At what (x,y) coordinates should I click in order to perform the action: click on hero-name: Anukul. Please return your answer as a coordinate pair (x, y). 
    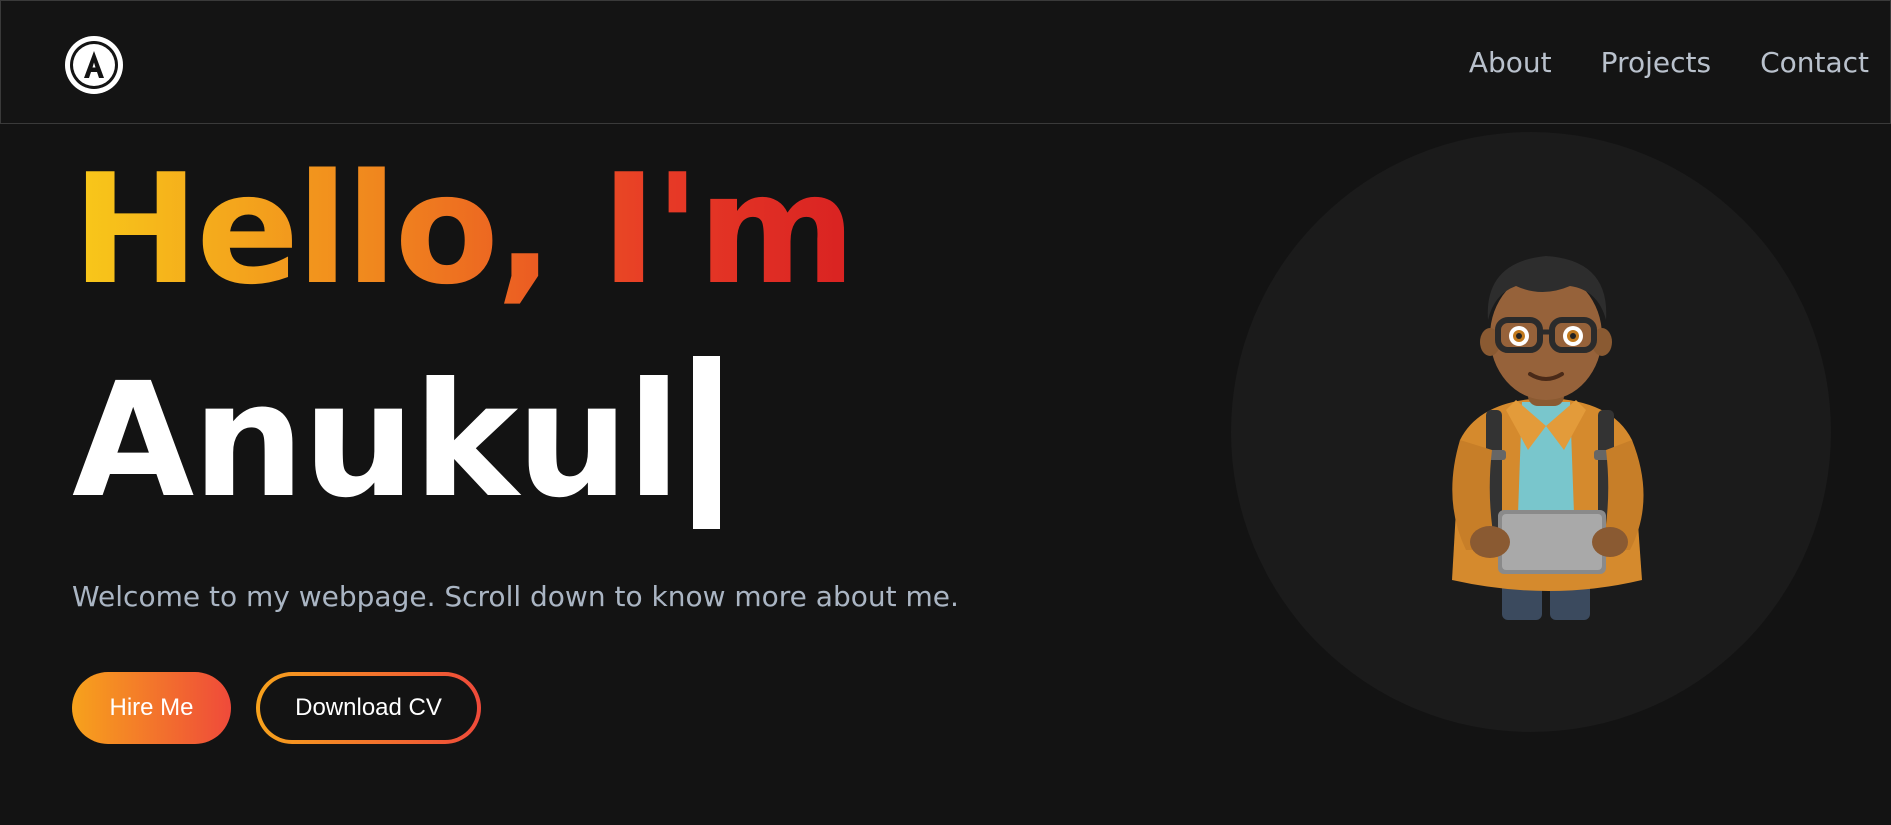
    Looking at the image, I should click on (376, 441).